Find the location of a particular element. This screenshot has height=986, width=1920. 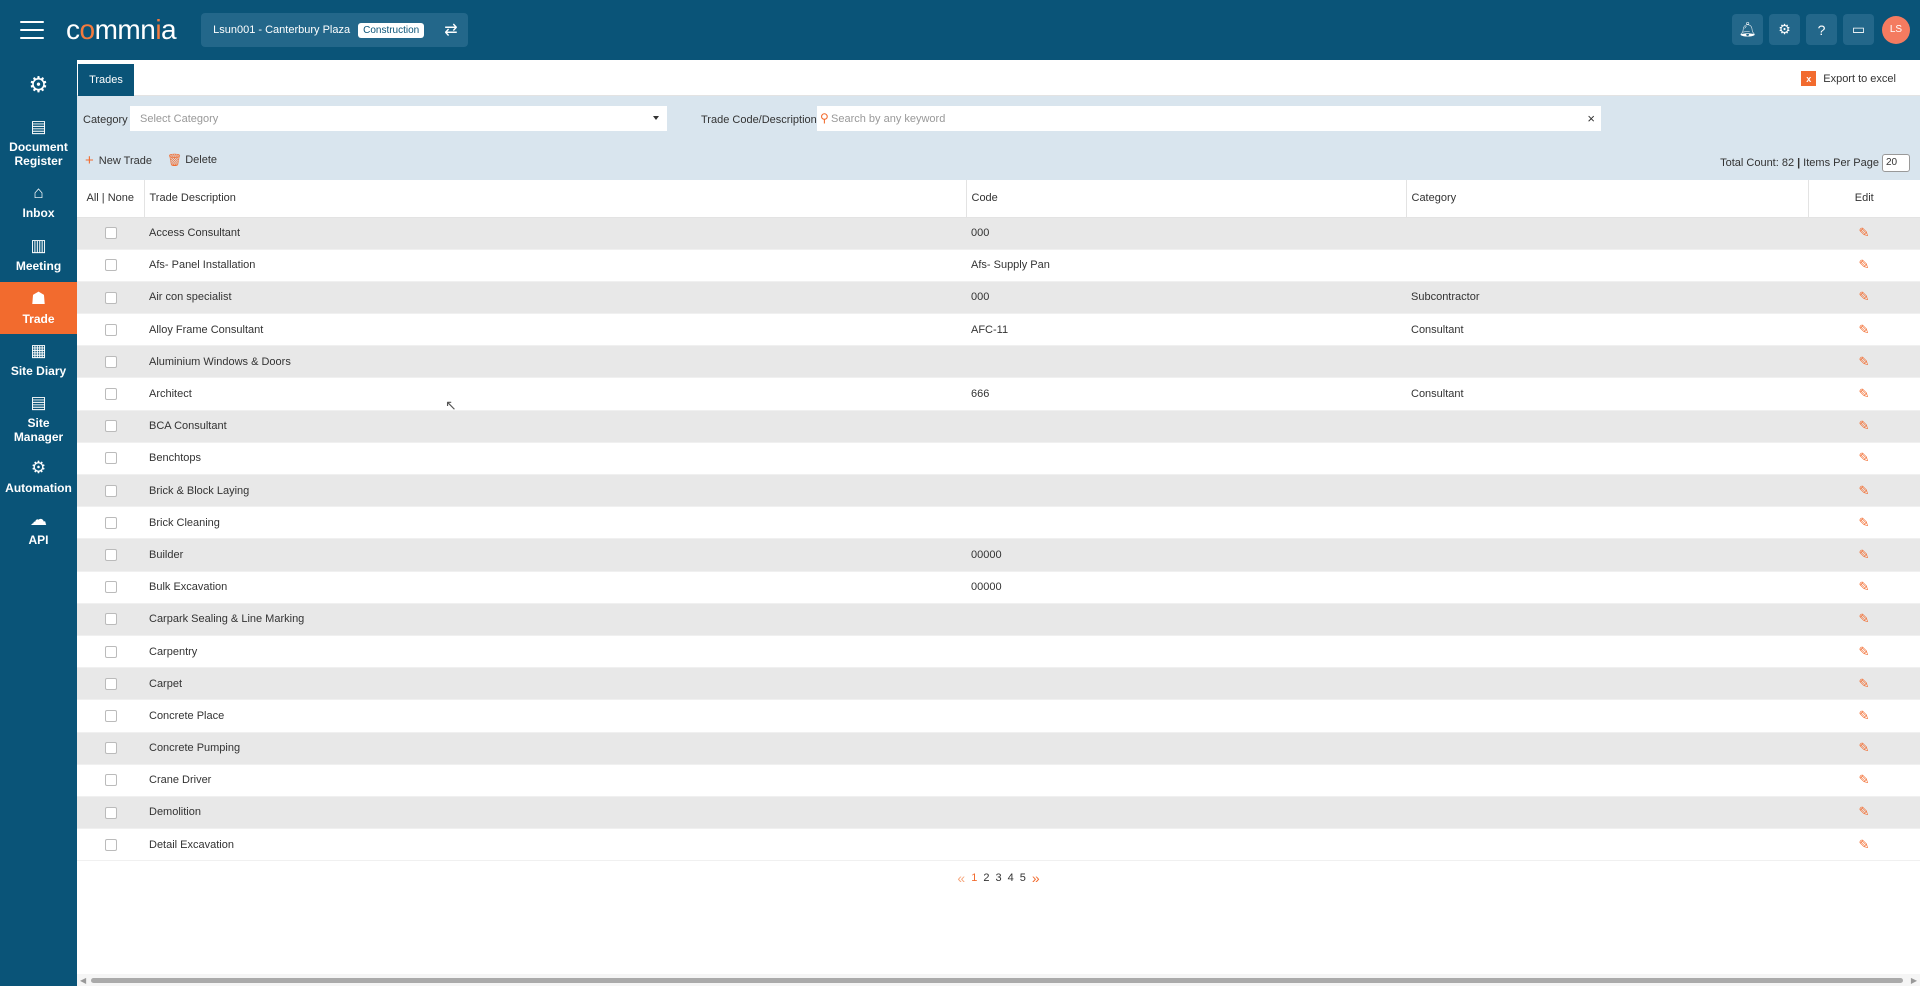

inbox-icon: ⌂ is located at coordinates (38, 192).